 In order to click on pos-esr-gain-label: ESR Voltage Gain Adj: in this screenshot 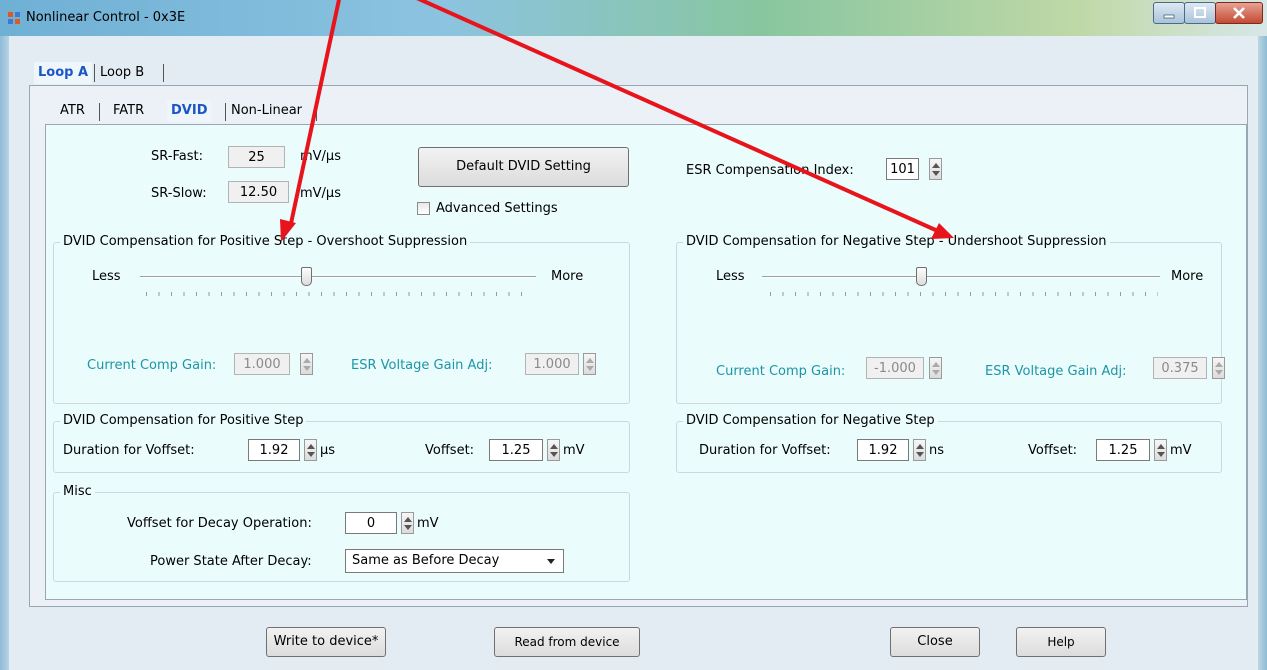, I will do `click(422, 365)`.